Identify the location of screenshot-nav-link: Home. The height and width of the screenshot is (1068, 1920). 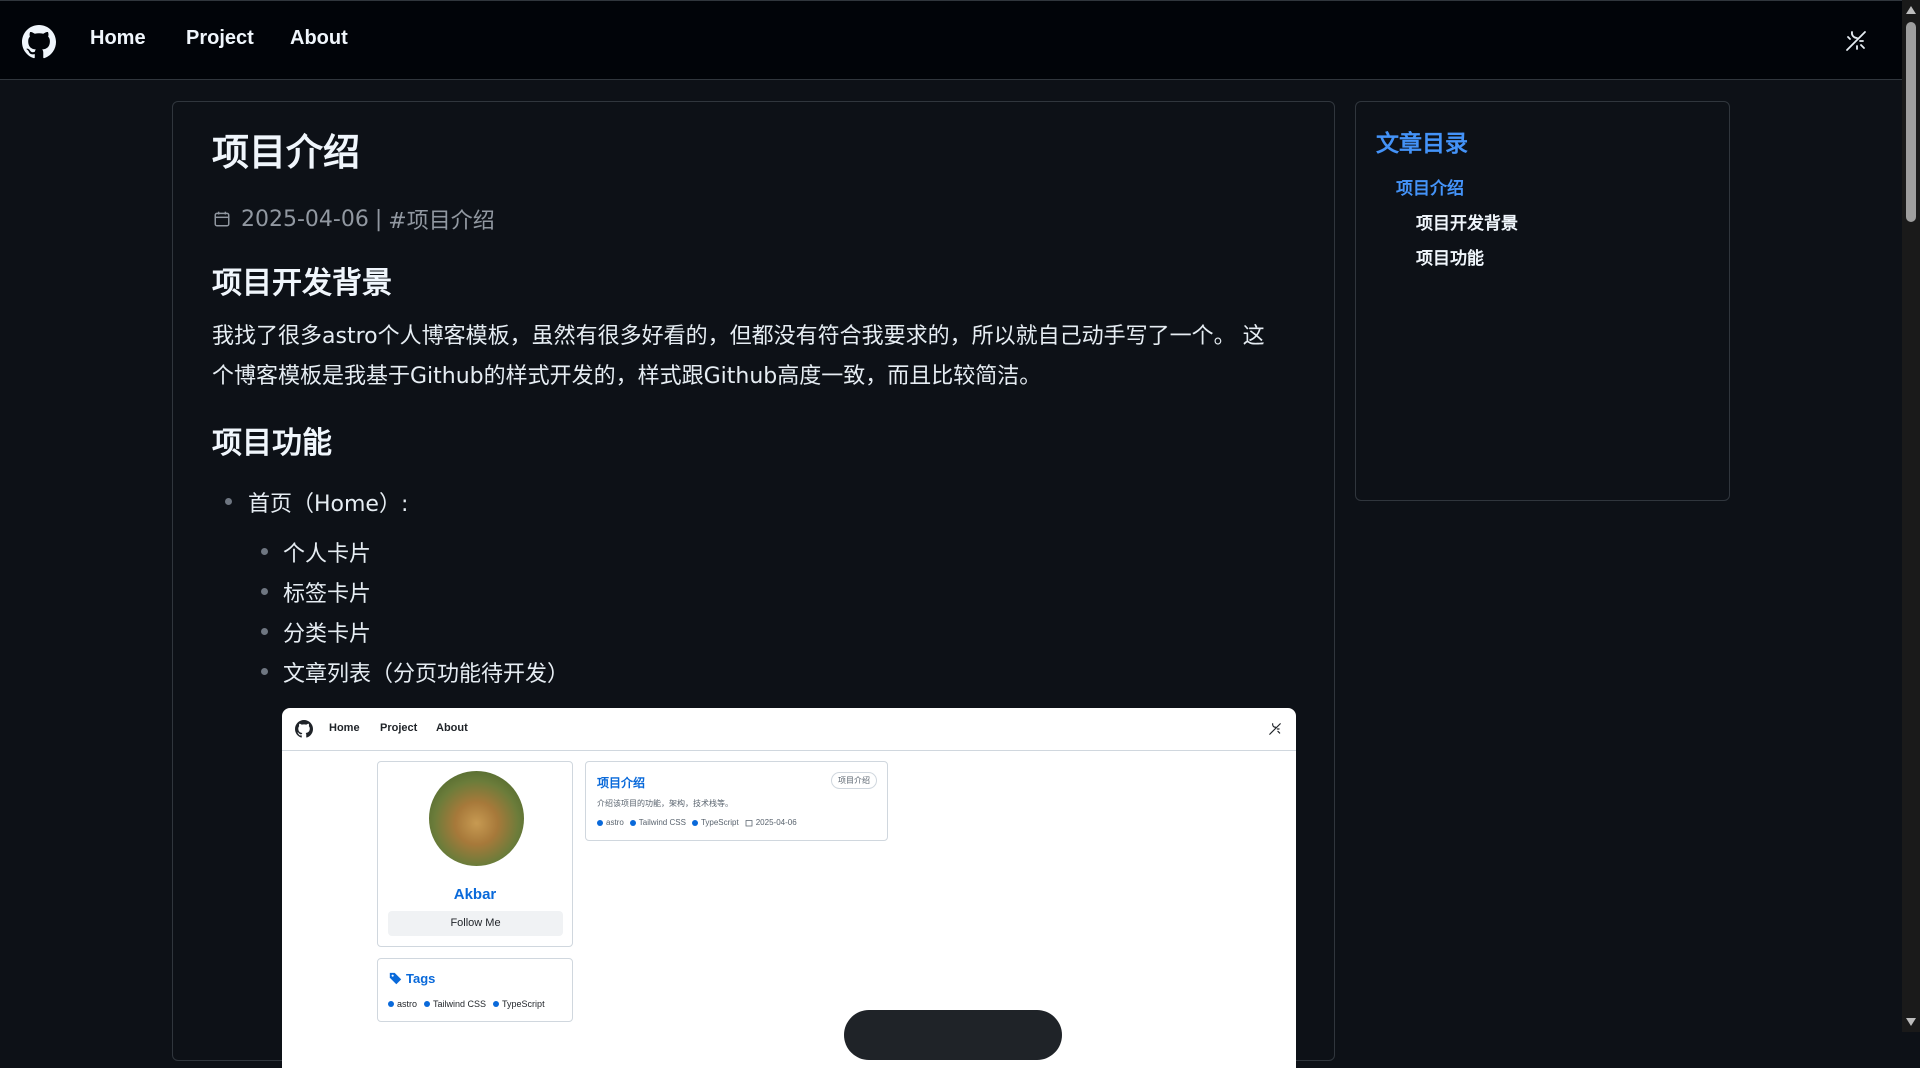
(344, 728).